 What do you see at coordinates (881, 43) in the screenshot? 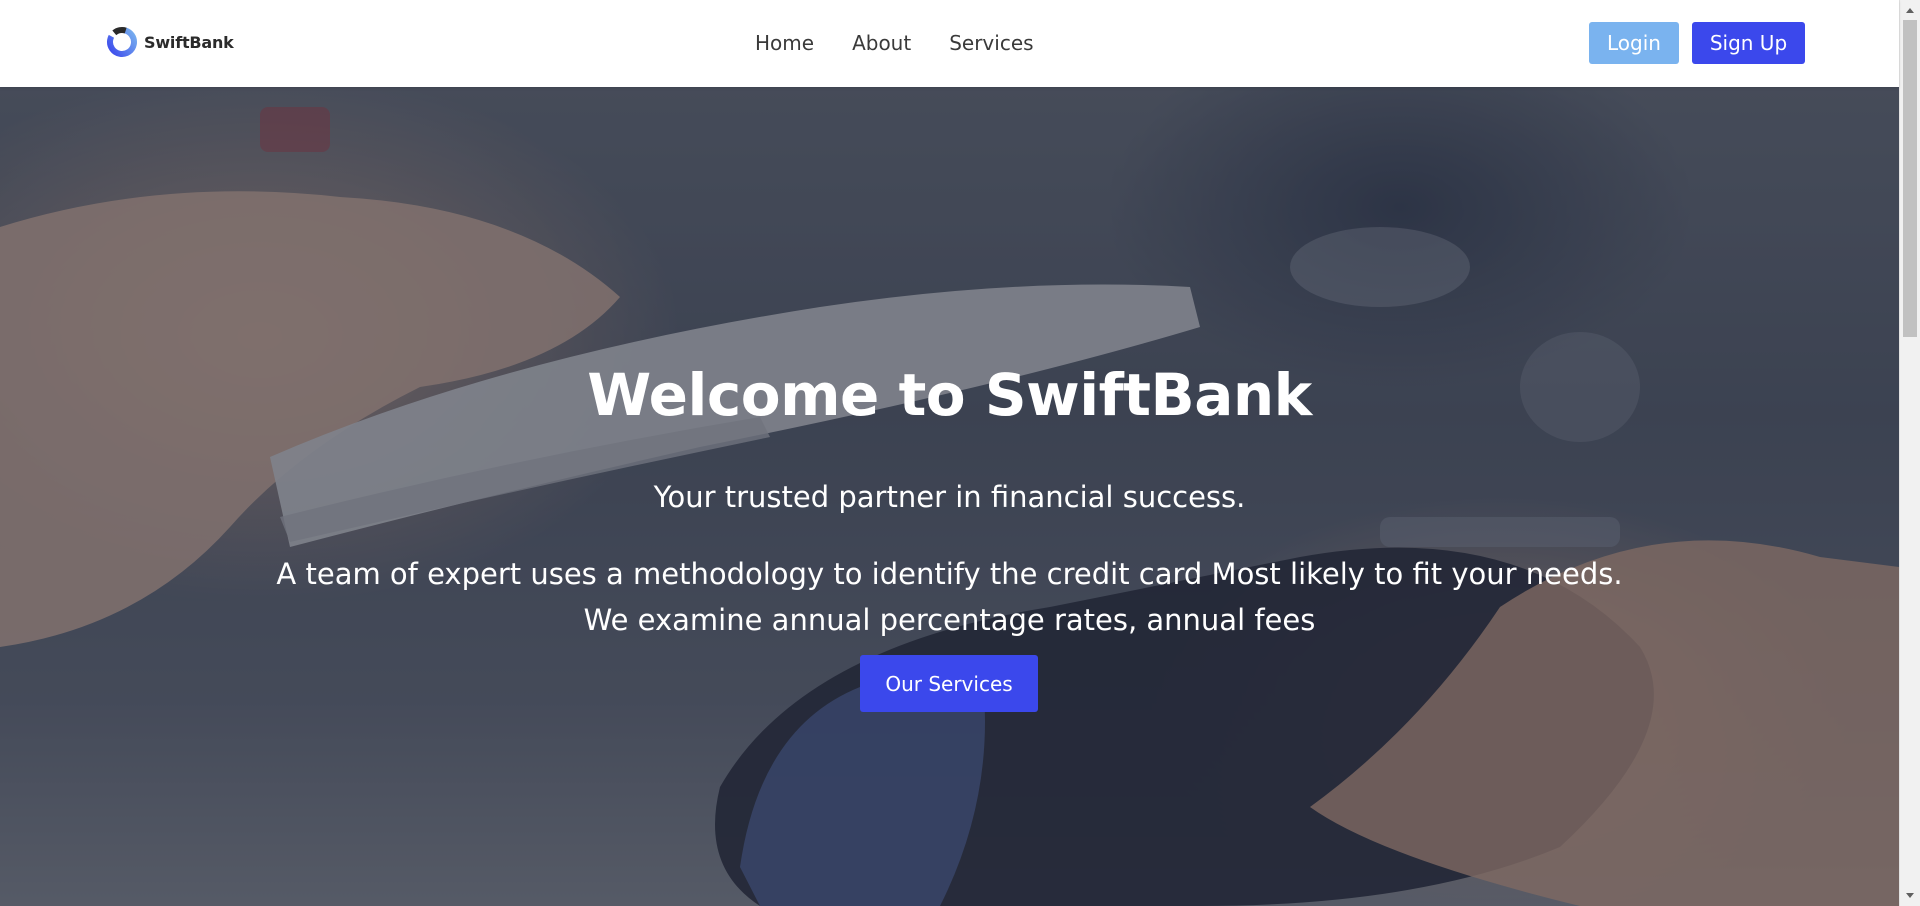
I see `nav-link-about: About` at bounding box center [881, 43].